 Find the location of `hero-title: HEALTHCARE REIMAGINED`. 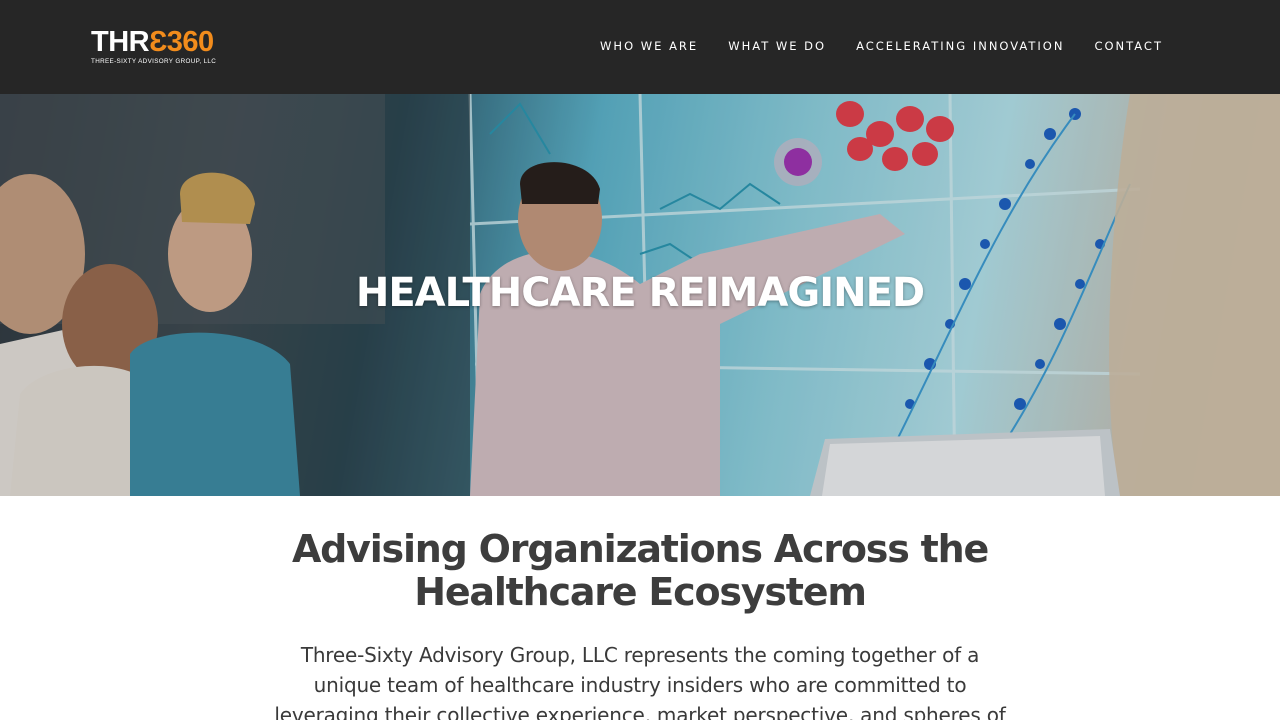

hero-title: HEALTHCARE REIMAGINED is located at coordinates (640, 293).